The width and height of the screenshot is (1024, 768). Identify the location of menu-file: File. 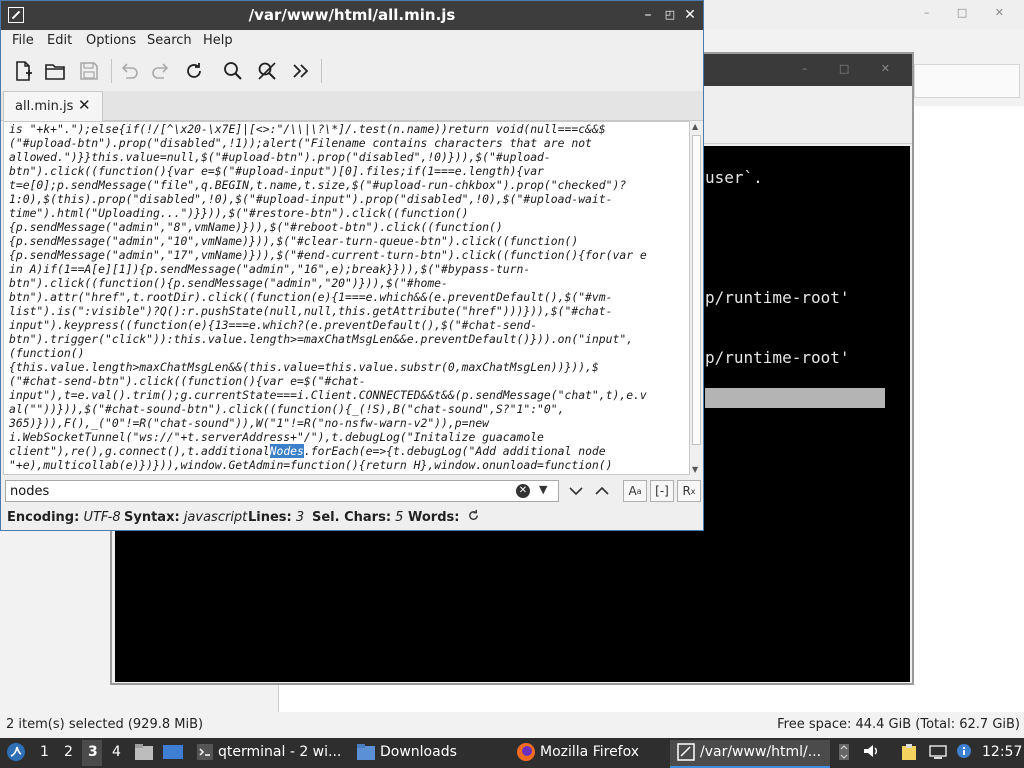
(23, 40).